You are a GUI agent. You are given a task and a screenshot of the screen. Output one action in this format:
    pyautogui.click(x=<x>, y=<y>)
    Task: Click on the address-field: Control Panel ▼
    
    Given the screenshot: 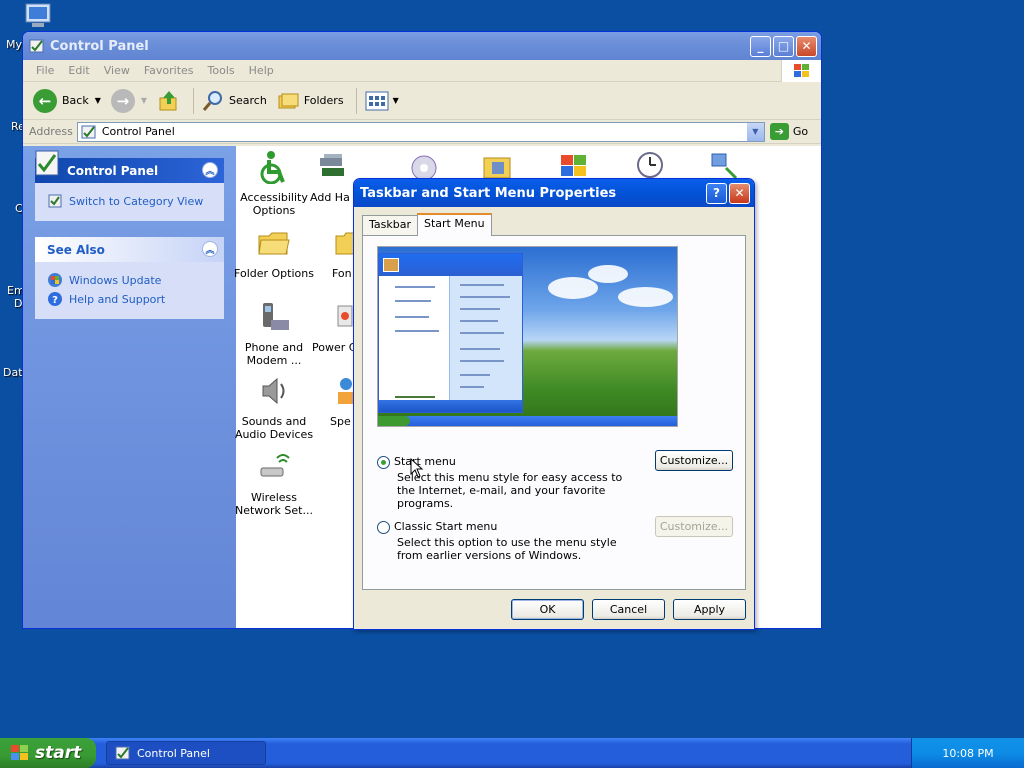 What is the action you would take?
    pyautogui.click(x=420, y=131)
    